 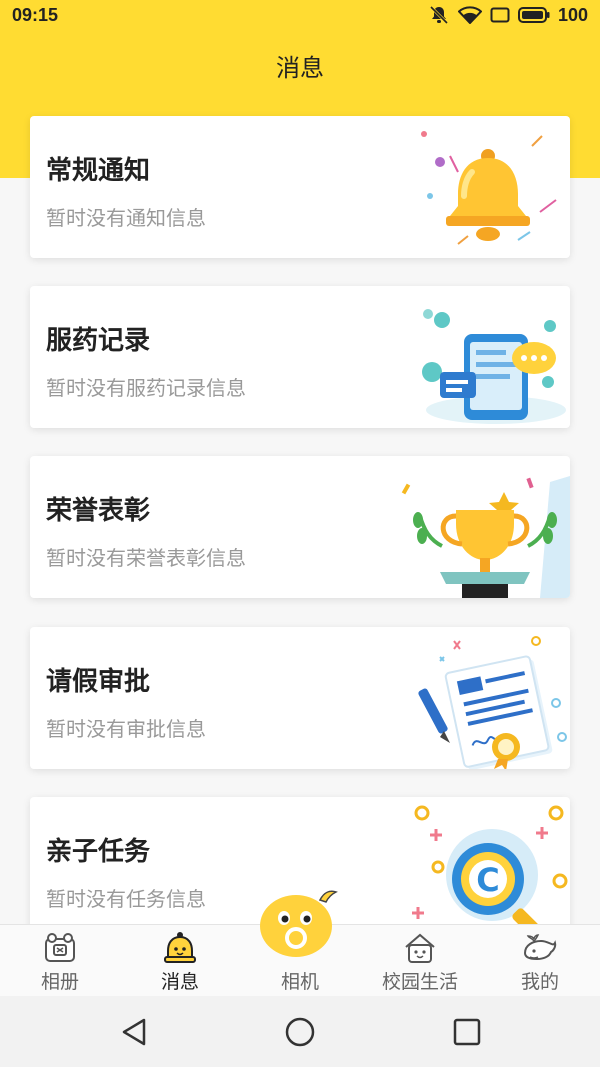 I want to click on status-time: 09:15, so click(x=35, y=14).